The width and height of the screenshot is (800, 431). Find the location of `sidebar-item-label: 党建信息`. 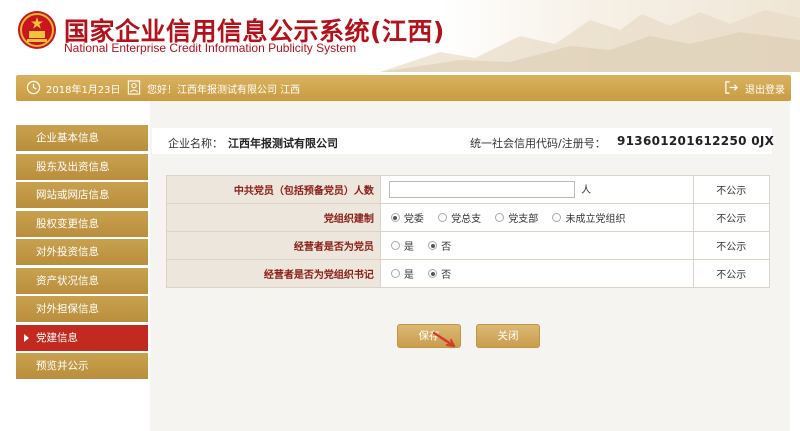

sidebar-item-label: 党建信息 is located at coordinates (57, 338).